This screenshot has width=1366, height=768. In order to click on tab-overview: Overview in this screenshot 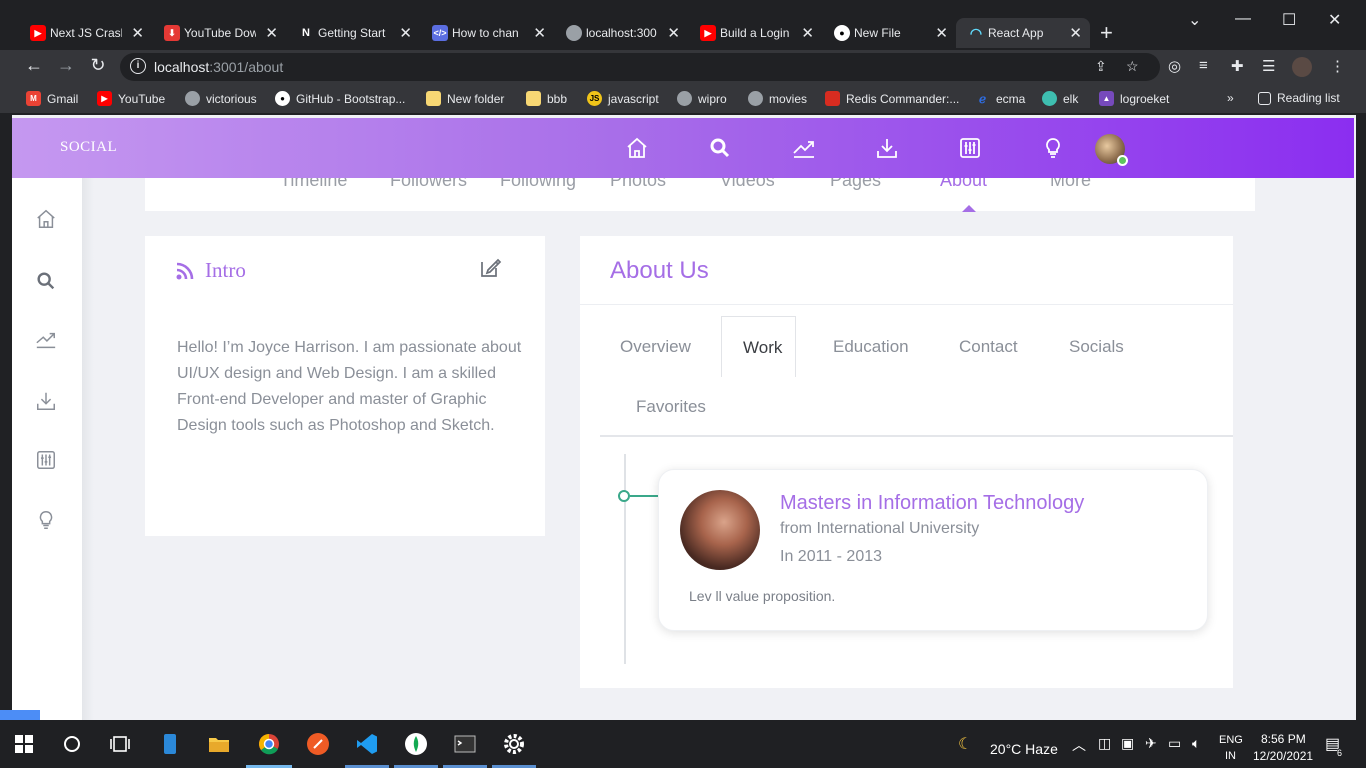, I will do `click(655, 347)`.